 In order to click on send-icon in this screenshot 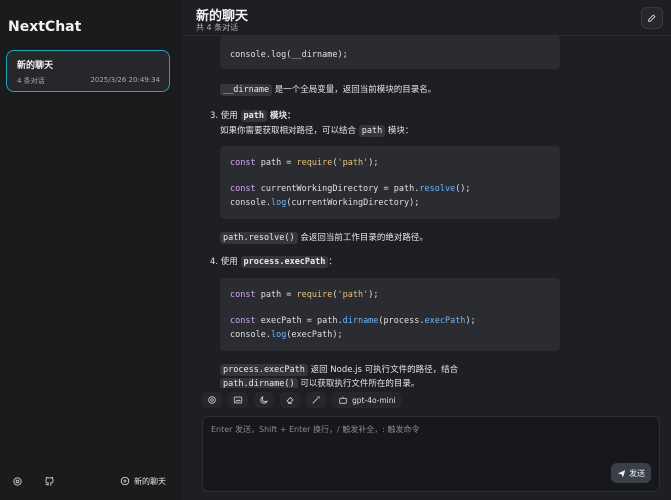, I will do `click(621, 473)`.